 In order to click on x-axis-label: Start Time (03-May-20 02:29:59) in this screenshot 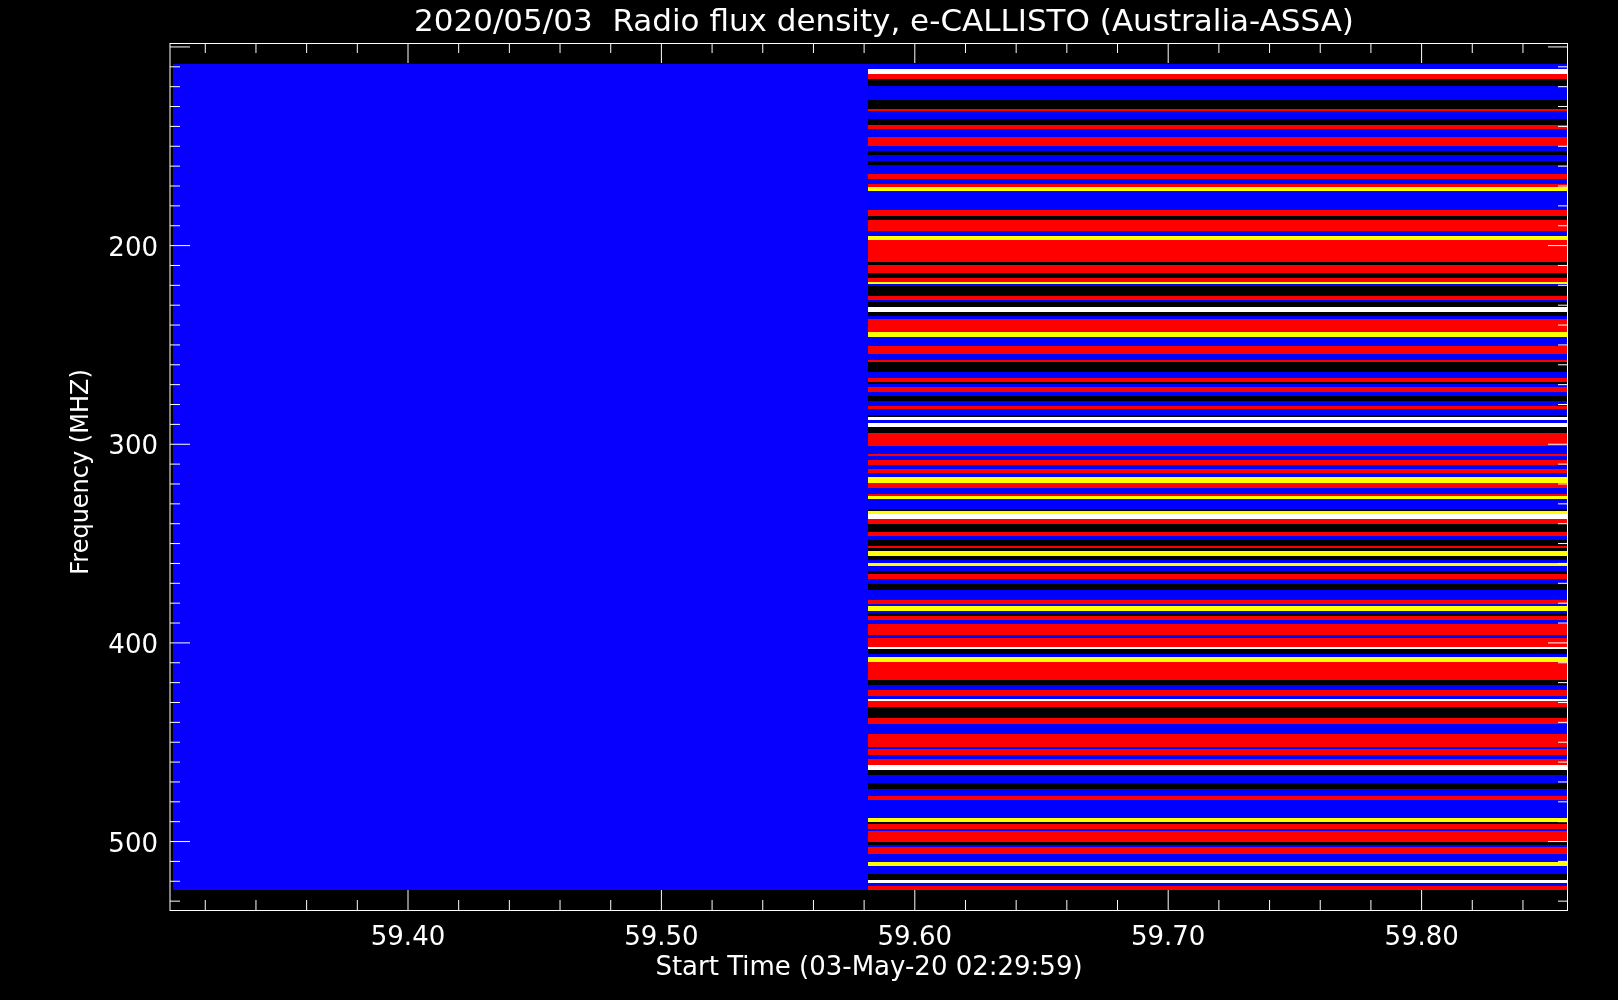, I will do `click(869, 966)`.